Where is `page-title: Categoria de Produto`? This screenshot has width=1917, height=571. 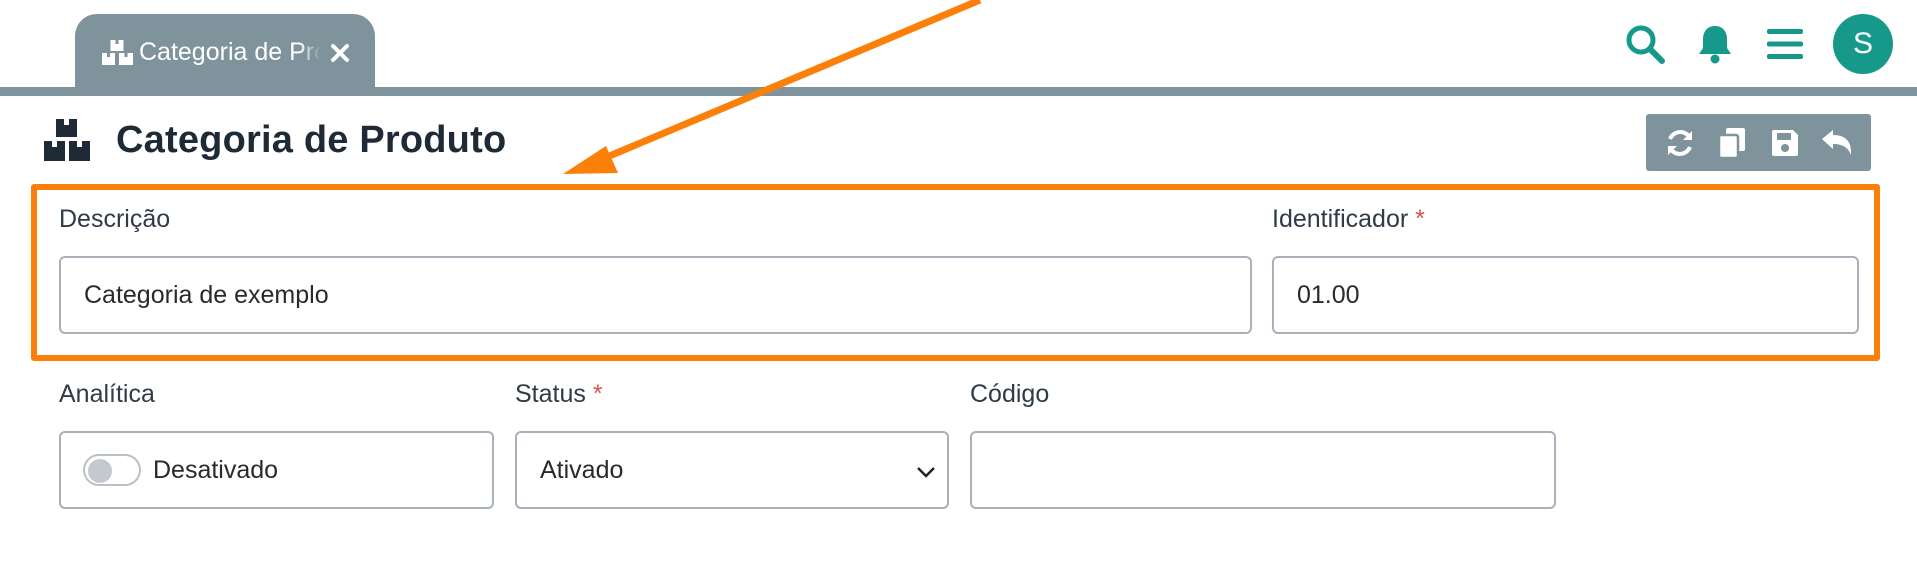 page-title: Categoria de Produto is located at coordinates (311, 139).